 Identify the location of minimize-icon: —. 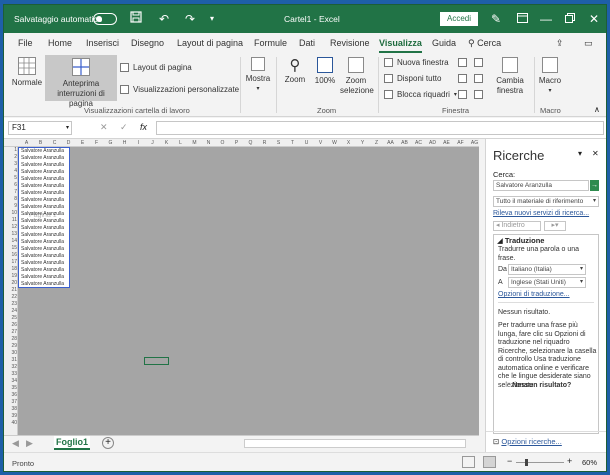
(546, 19).